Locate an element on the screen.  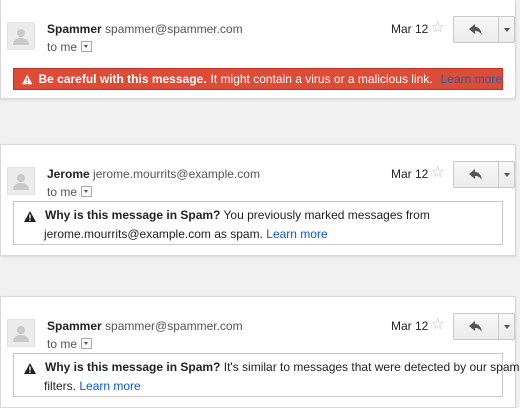
spam-reason-line-2: filters. Learn more is located at coordinates (92, 386).